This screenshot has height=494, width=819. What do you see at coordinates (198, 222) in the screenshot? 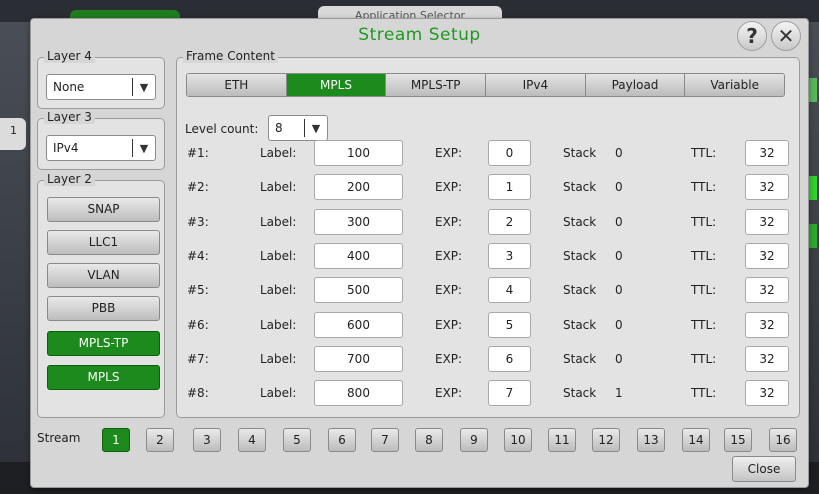
I see `row-number: #3:` at bounding box center [198, 222].